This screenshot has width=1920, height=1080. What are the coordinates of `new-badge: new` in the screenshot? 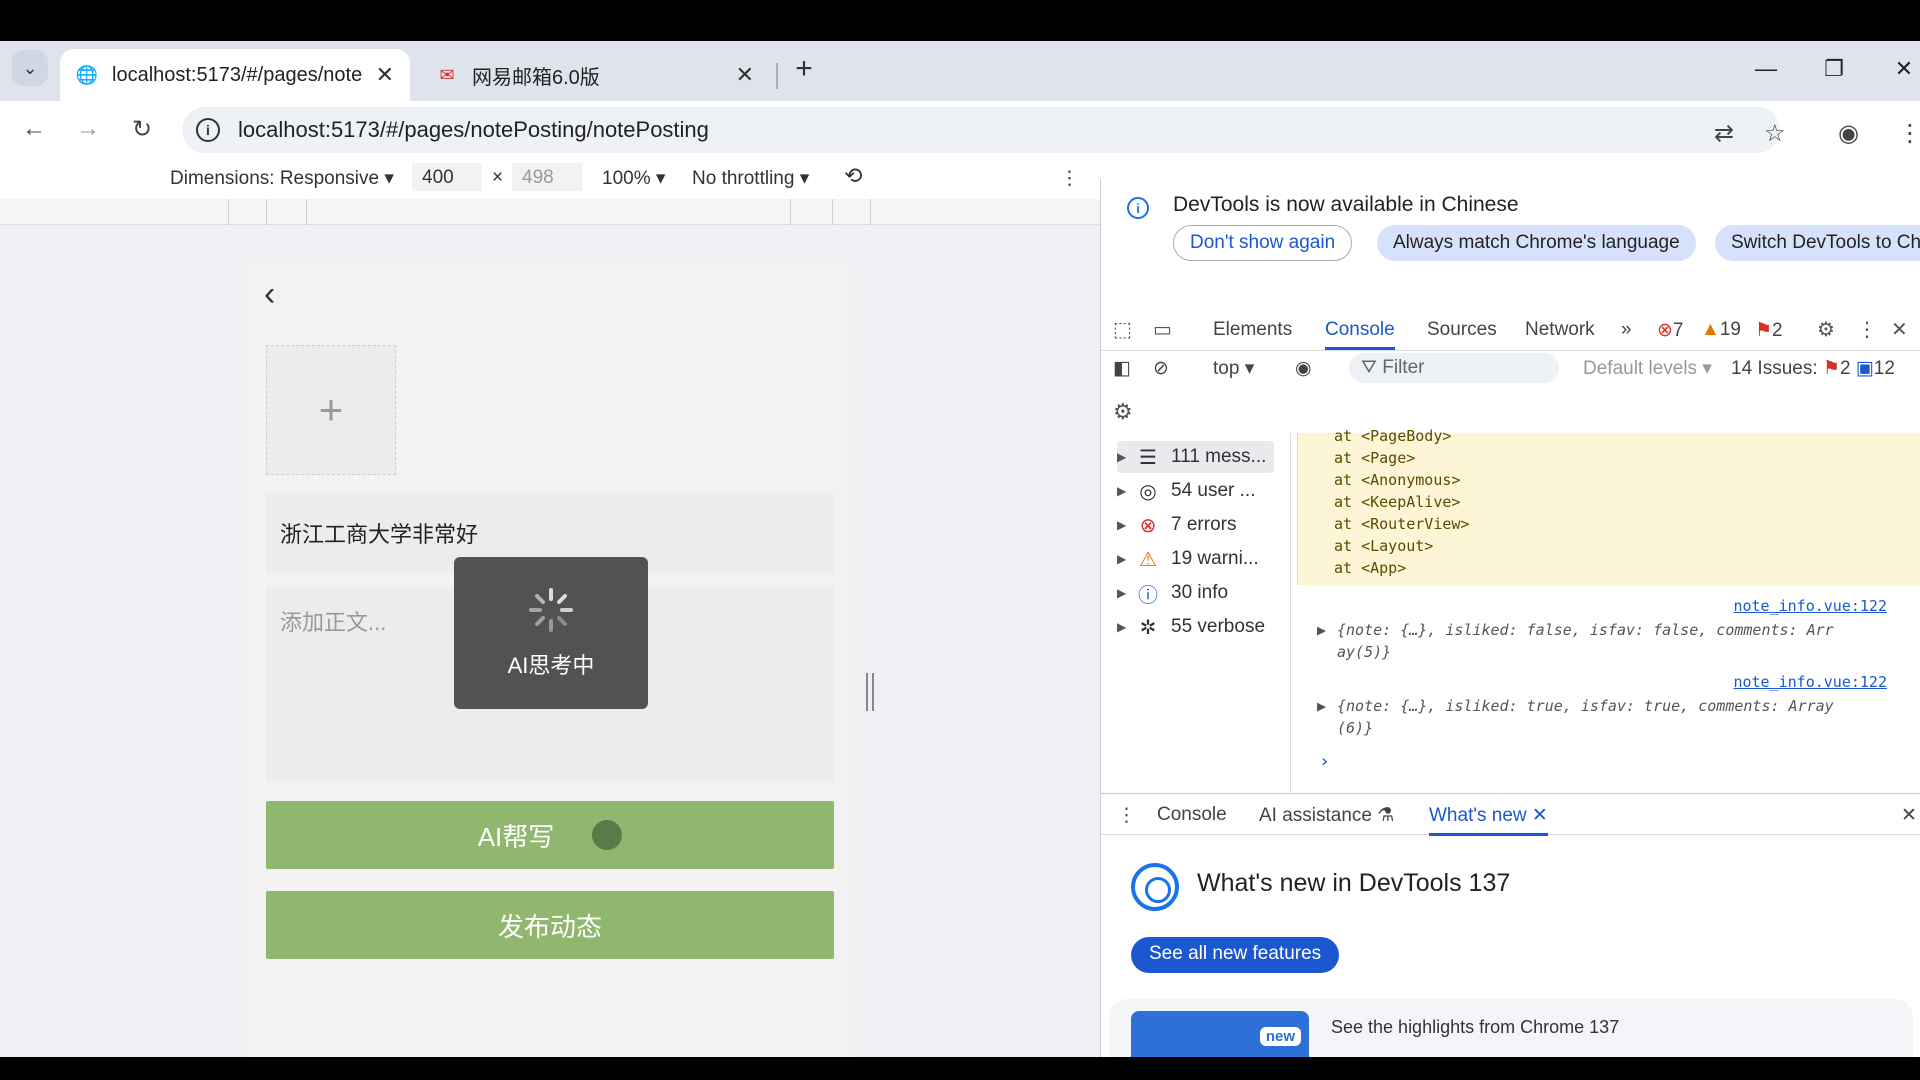 It's located at (1280, 1036).